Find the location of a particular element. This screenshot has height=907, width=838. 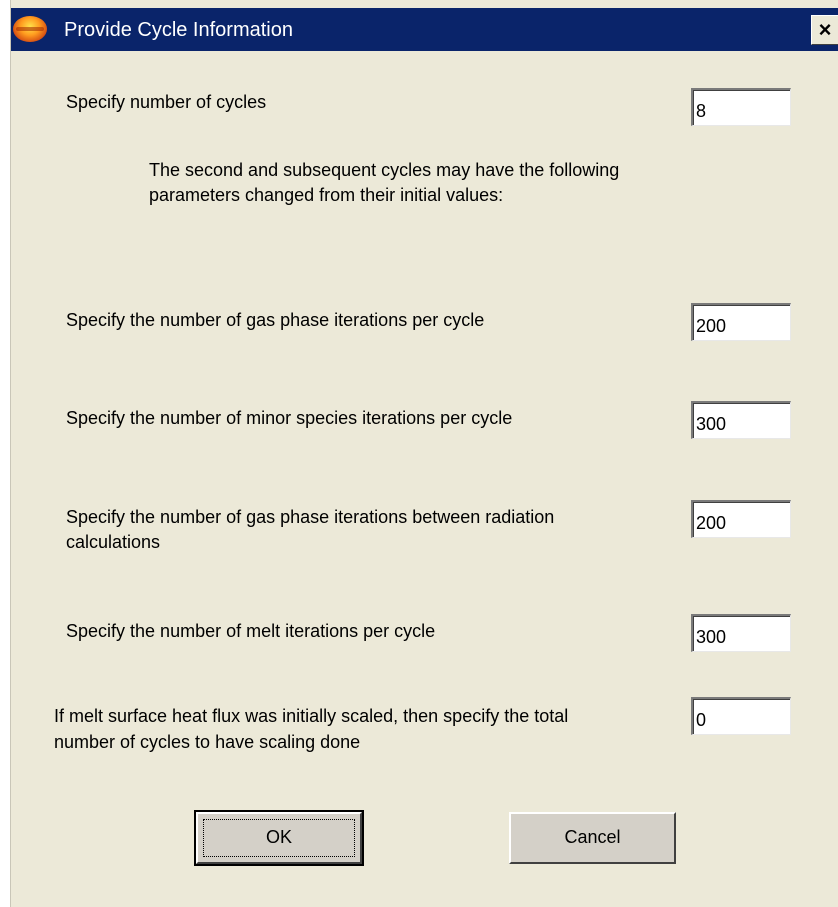

title-bar: Provide Cycle Information × is located at coordinates (424, 29).